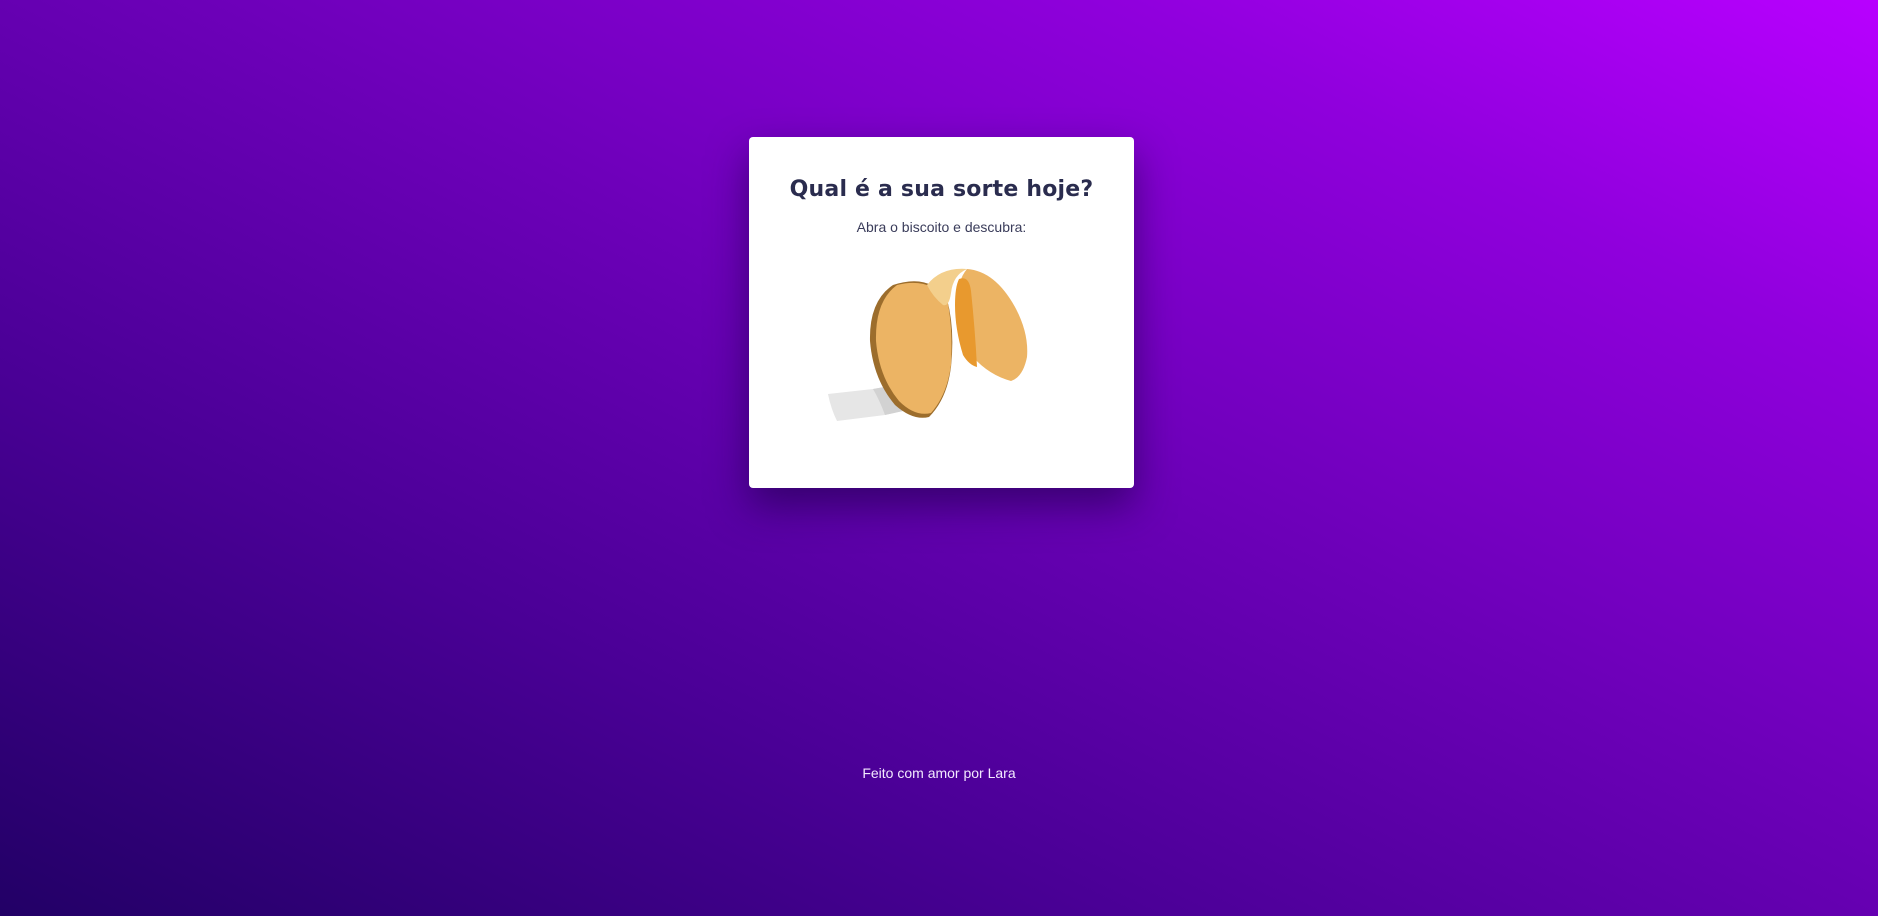 Image resolution: width=1878 pixels, height=916 pixels. Describe the element at coordinates (941, 227) in the screenshot. I see `card-subtitle: Abra o biscoito e descubra:` at that location.